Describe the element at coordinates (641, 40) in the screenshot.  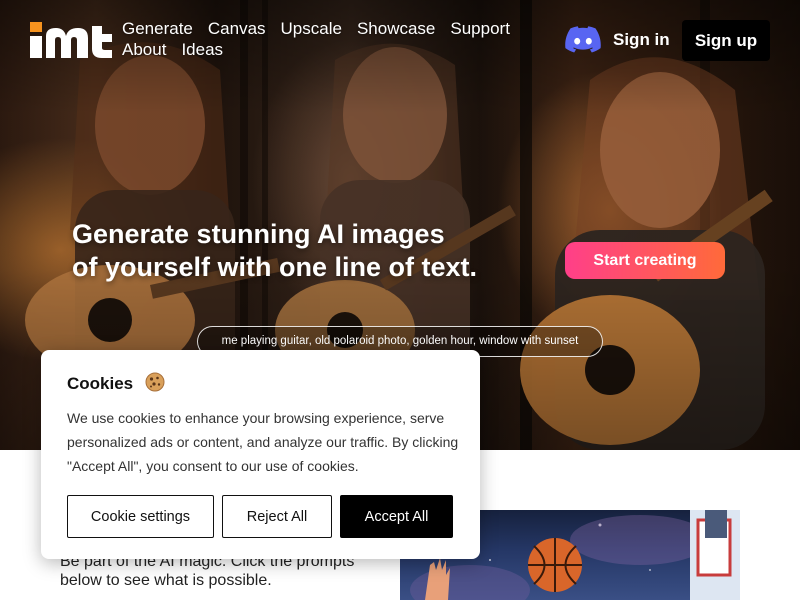
I see `sign-in-link: Sign in` at that location.